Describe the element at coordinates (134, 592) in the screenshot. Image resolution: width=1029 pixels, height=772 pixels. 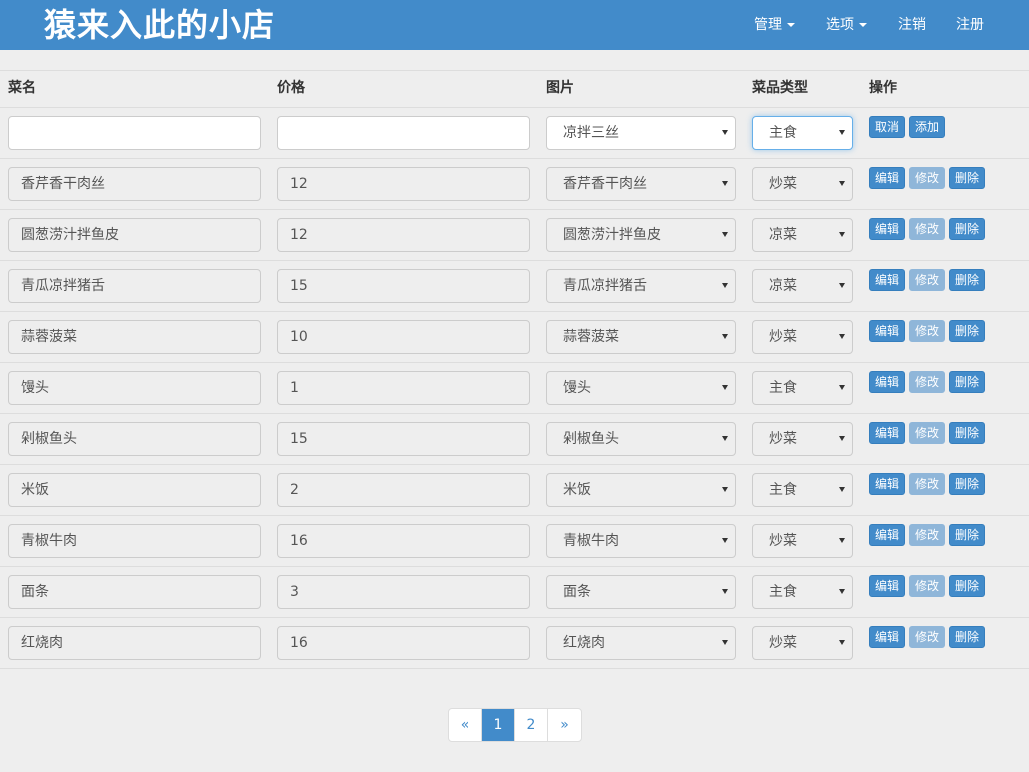
I see `dish-name-field: 面条` at that location.